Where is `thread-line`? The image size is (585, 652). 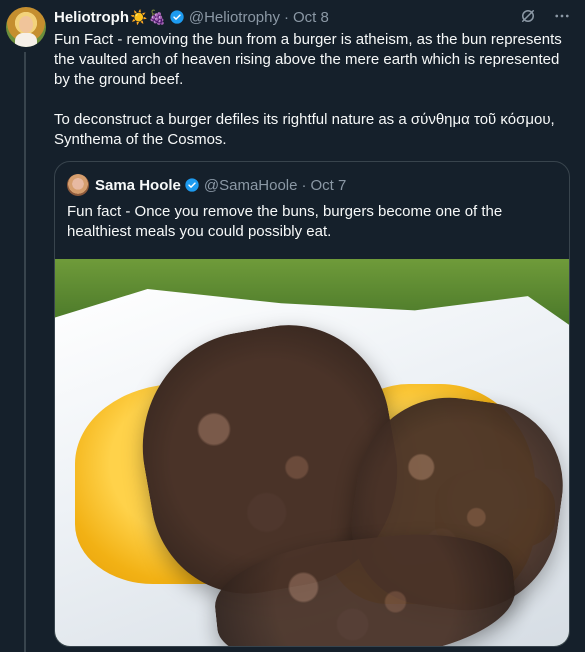 thread-line is located at coordinates (25, 352).